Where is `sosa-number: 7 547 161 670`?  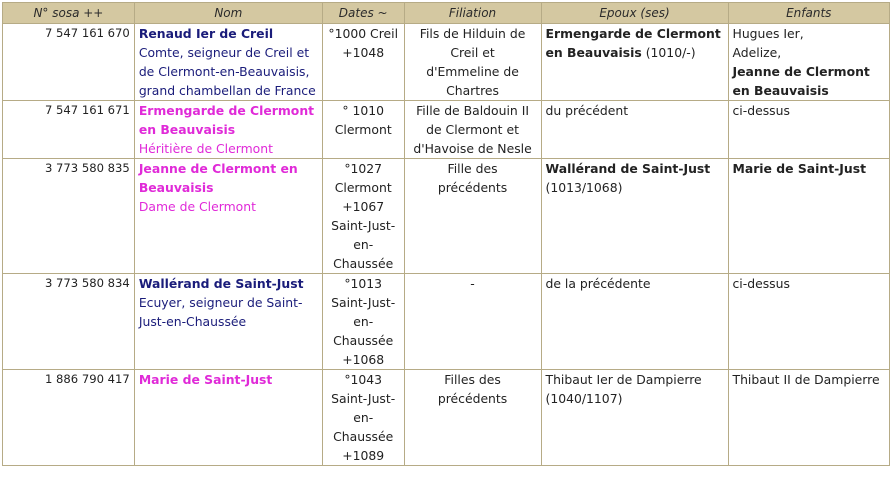
sosa-number: 7 547 161 670 is located at coordinates (68, 62).